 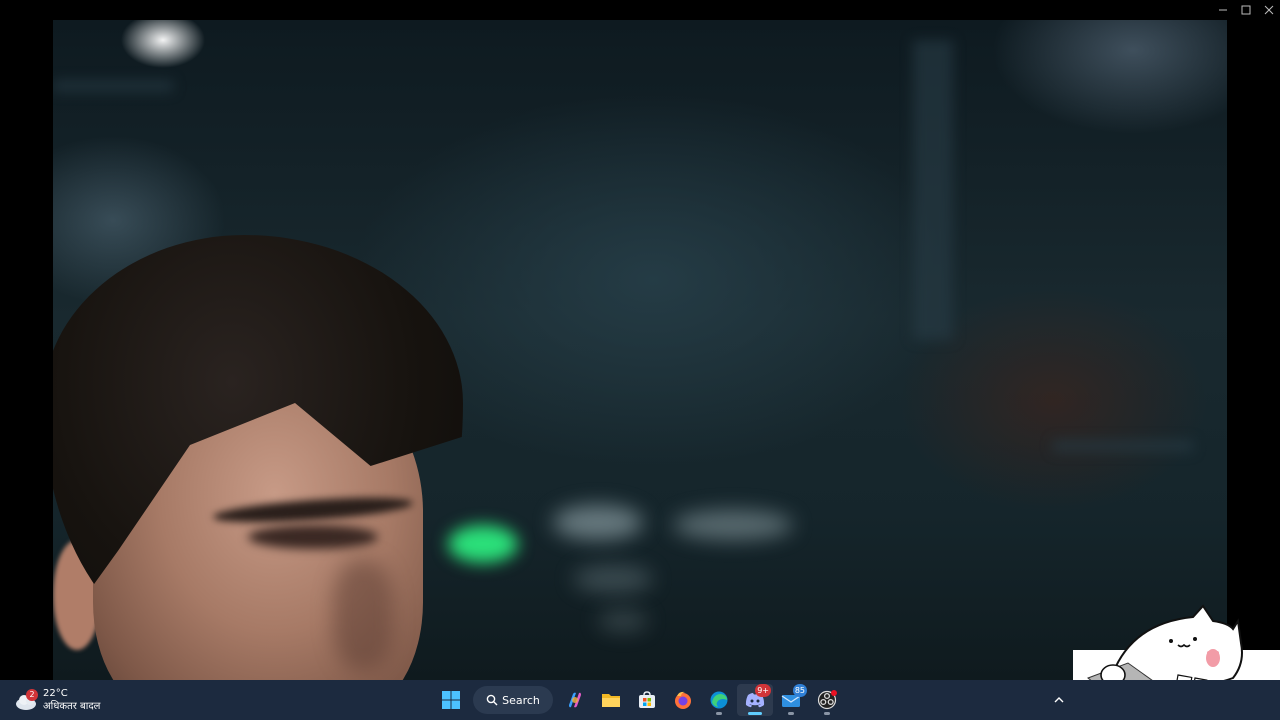 I want to click on copilot-button, so click(x=575, y=700).